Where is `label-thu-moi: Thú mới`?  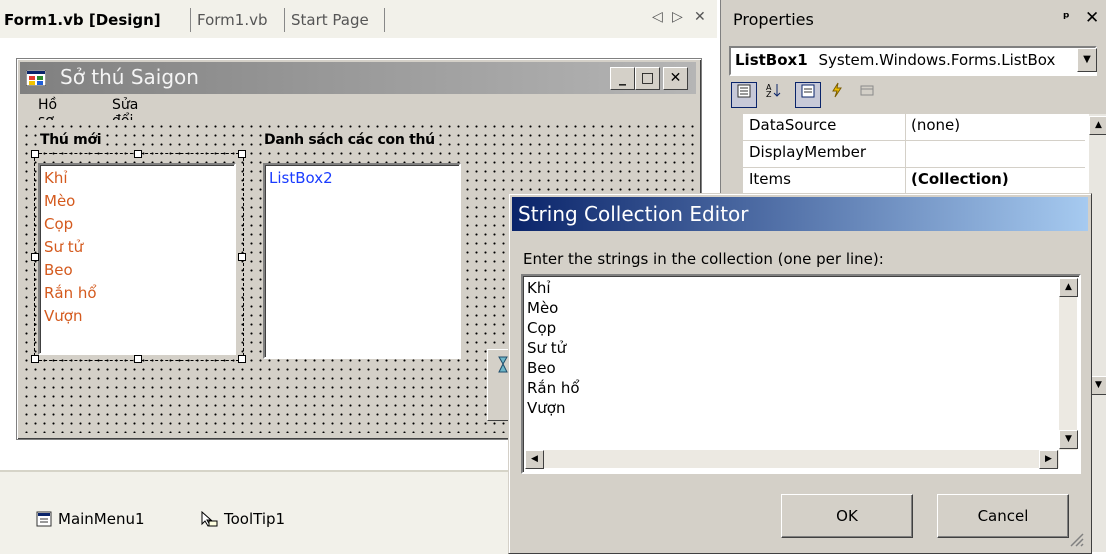 label-thu-moi: Thú mới is located at coordinates (71, 140).